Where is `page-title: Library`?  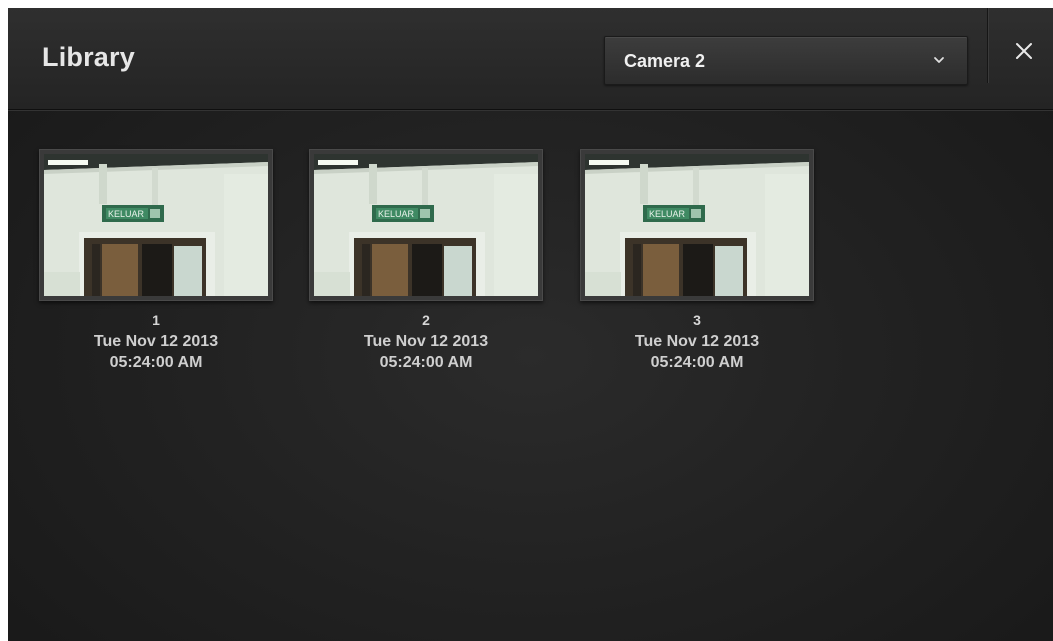
page-title: Library is located at coordinates (88, 57).